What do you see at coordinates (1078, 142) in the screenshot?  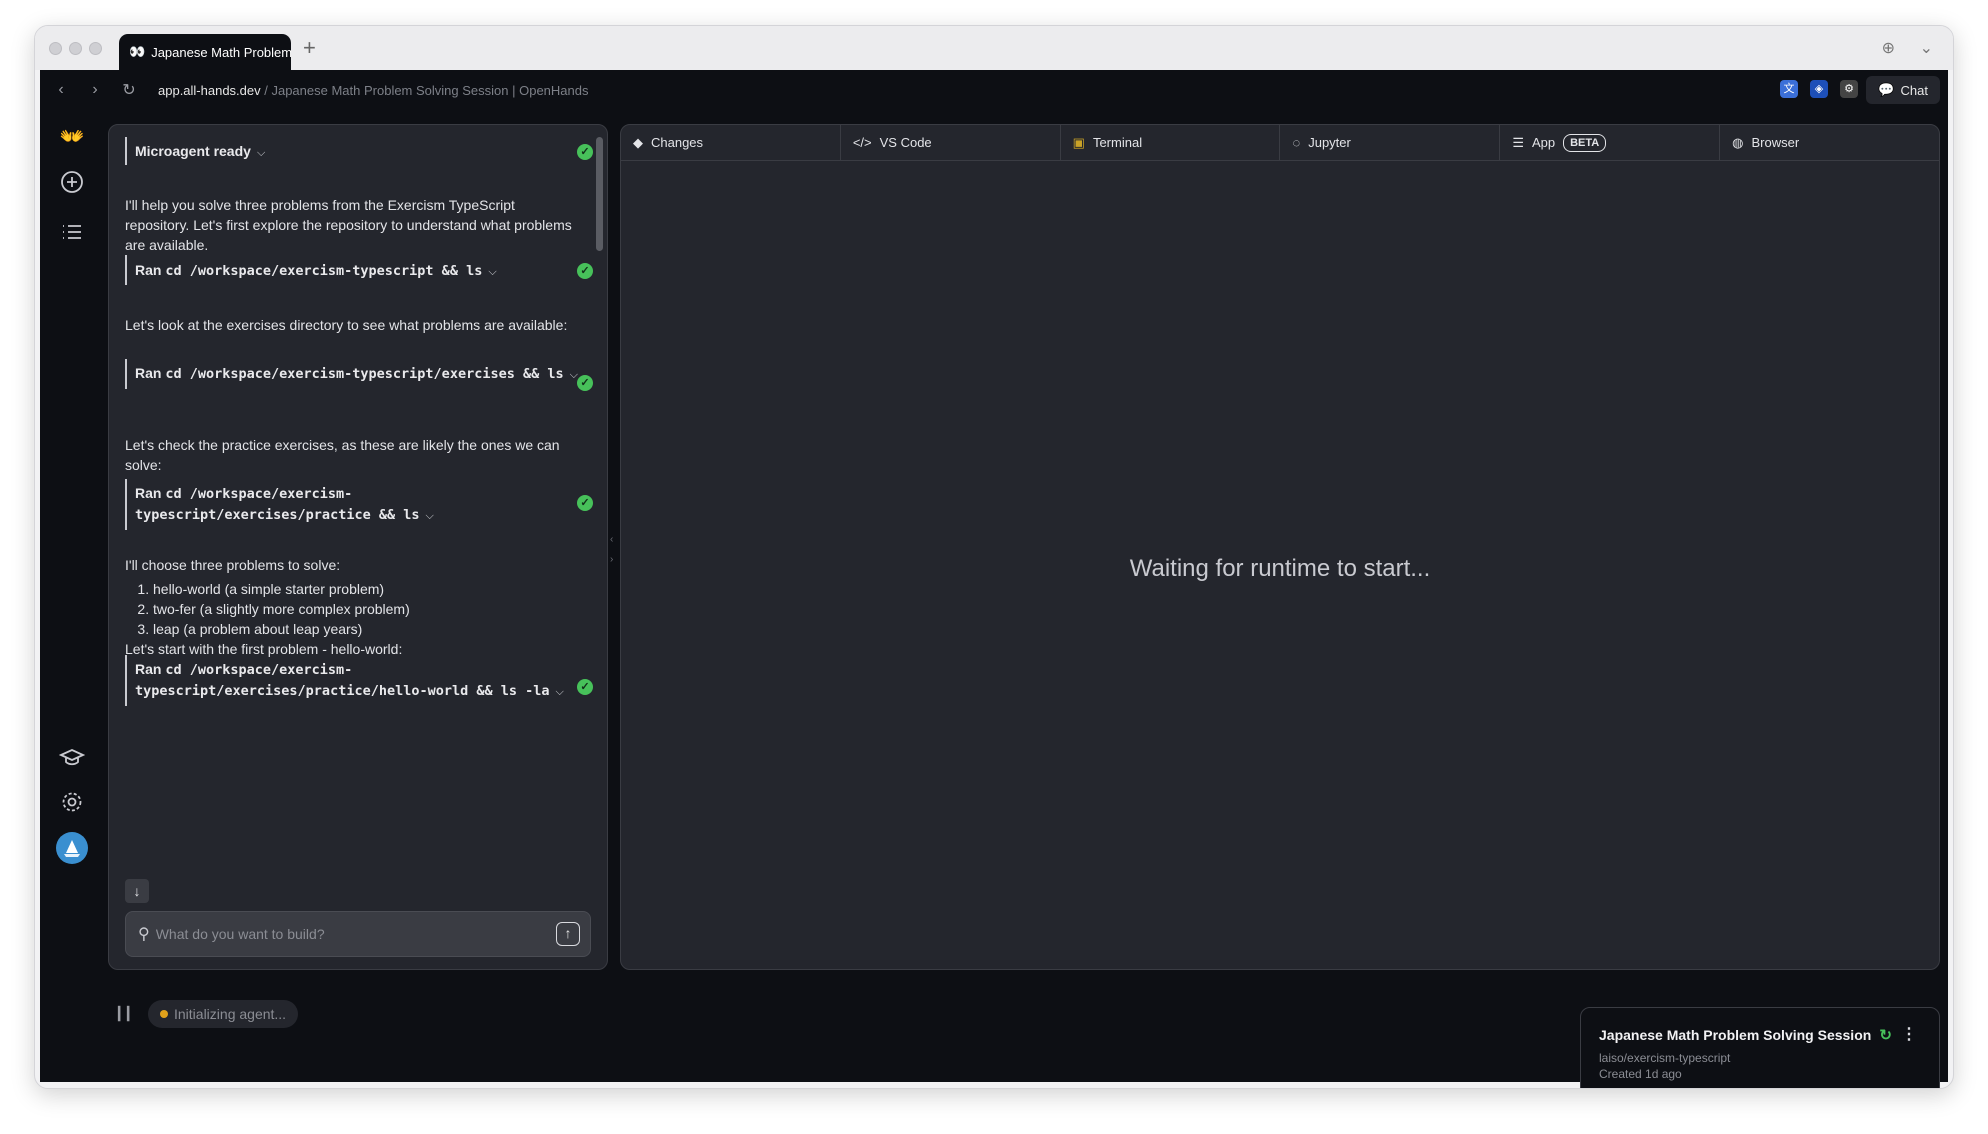 I see `terminal-icon: ▣` at bounding box center [1078, 142].